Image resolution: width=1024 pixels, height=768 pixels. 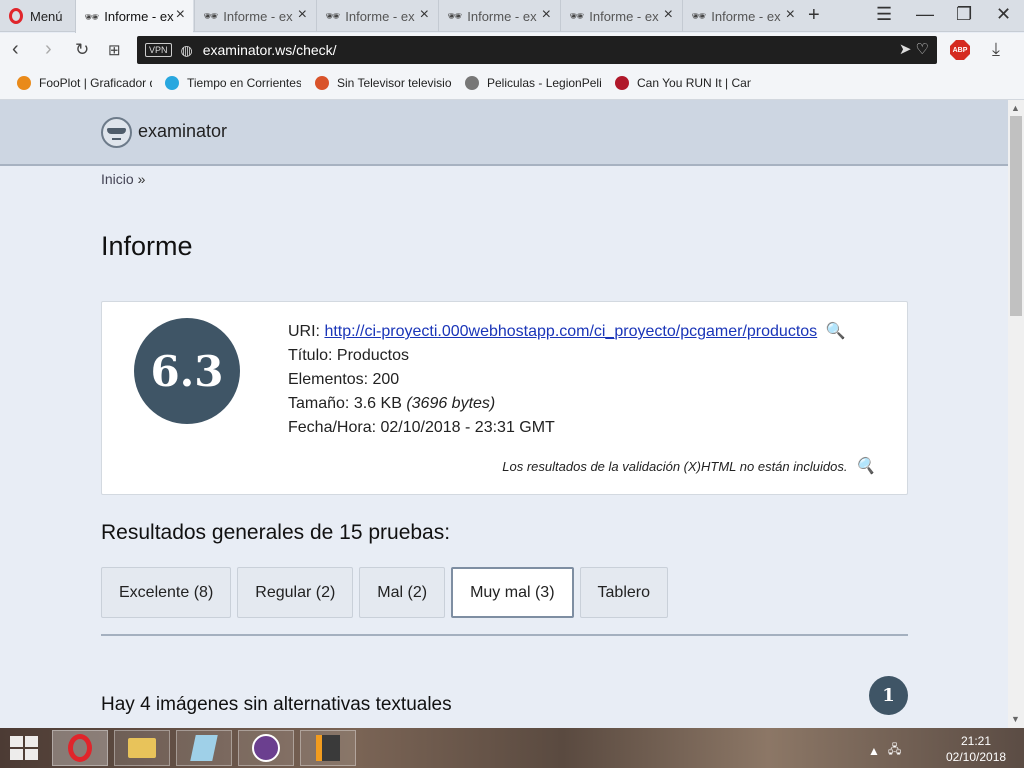 I want to click on filter-tablero-button: Tablero, so click(x=624, y=592).